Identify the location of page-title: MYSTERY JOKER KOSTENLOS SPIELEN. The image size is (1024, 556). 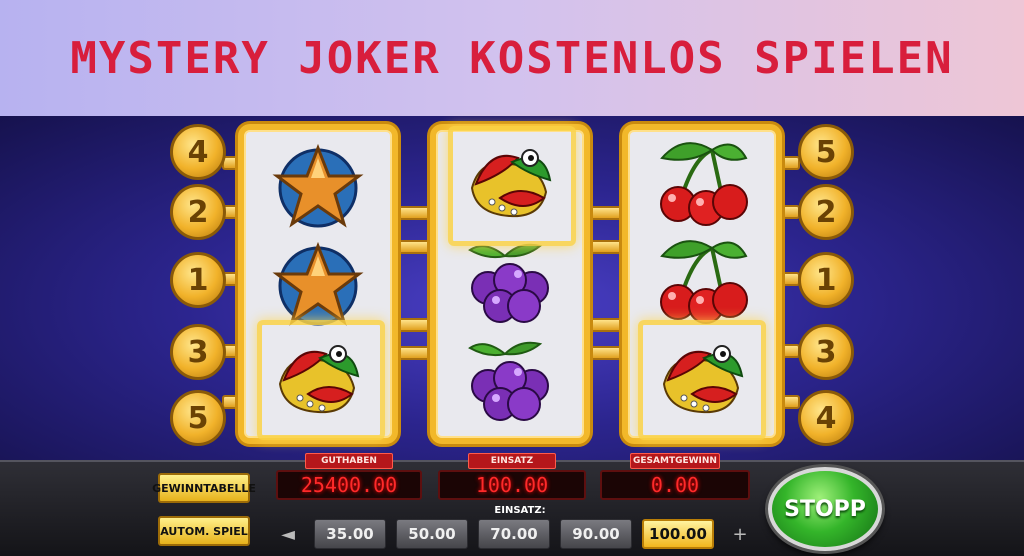
(512, 58).